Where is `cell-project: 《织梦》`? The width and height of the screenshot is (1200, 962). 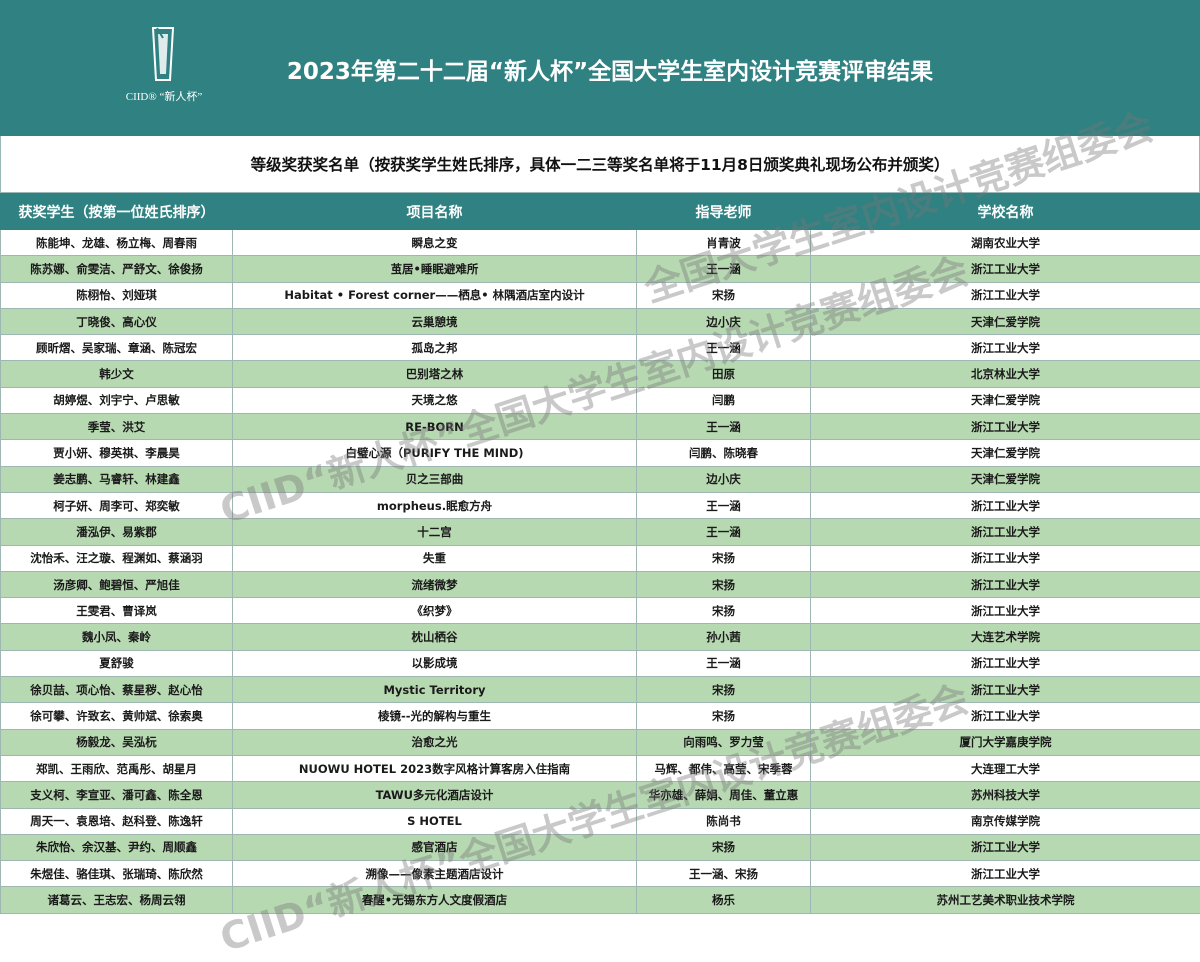
cell-project: 《织梦》 is located at coordinates (435, 611).